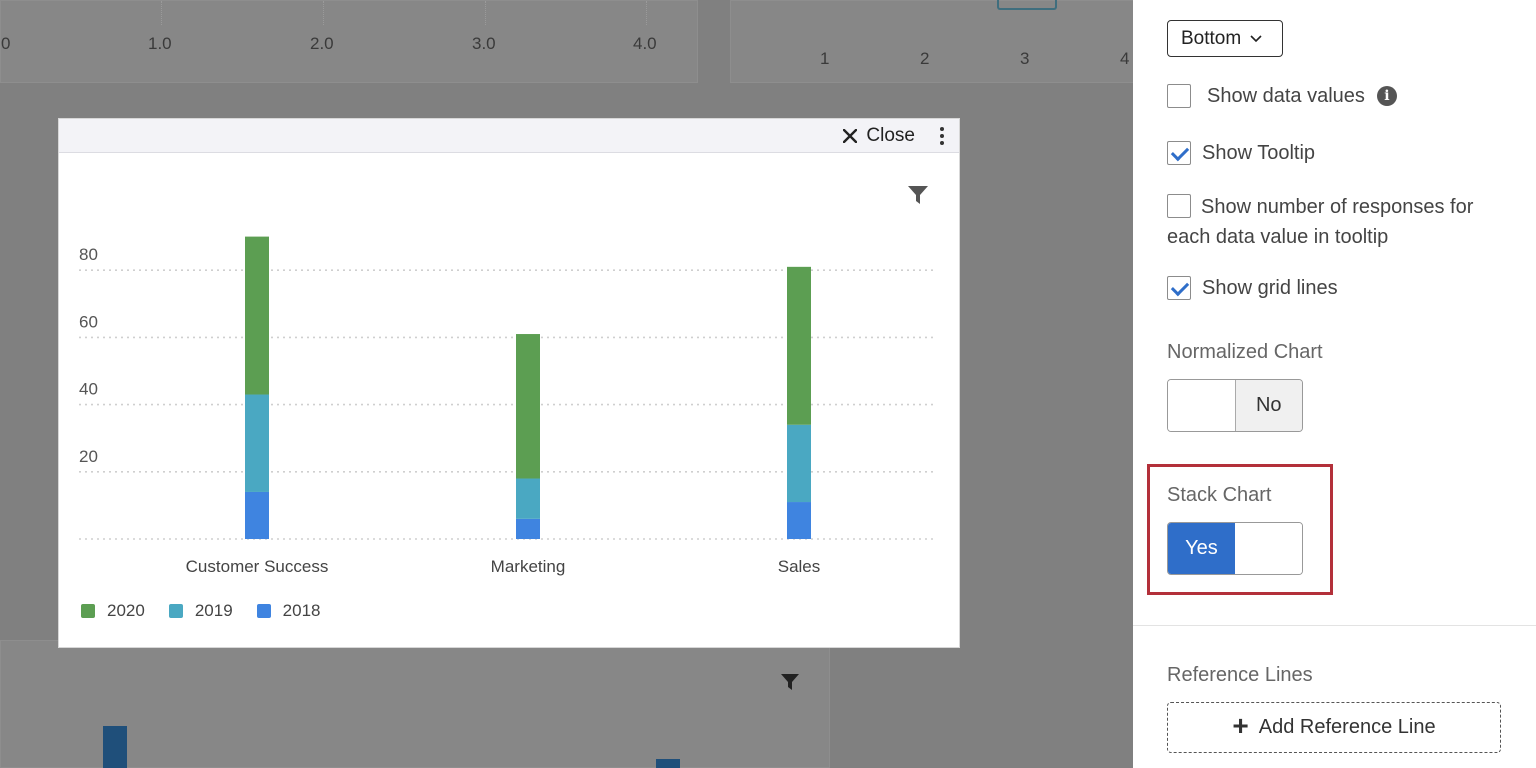  I want to click on add-reference-line-label: Add Reference Line, so click(1347, 727).